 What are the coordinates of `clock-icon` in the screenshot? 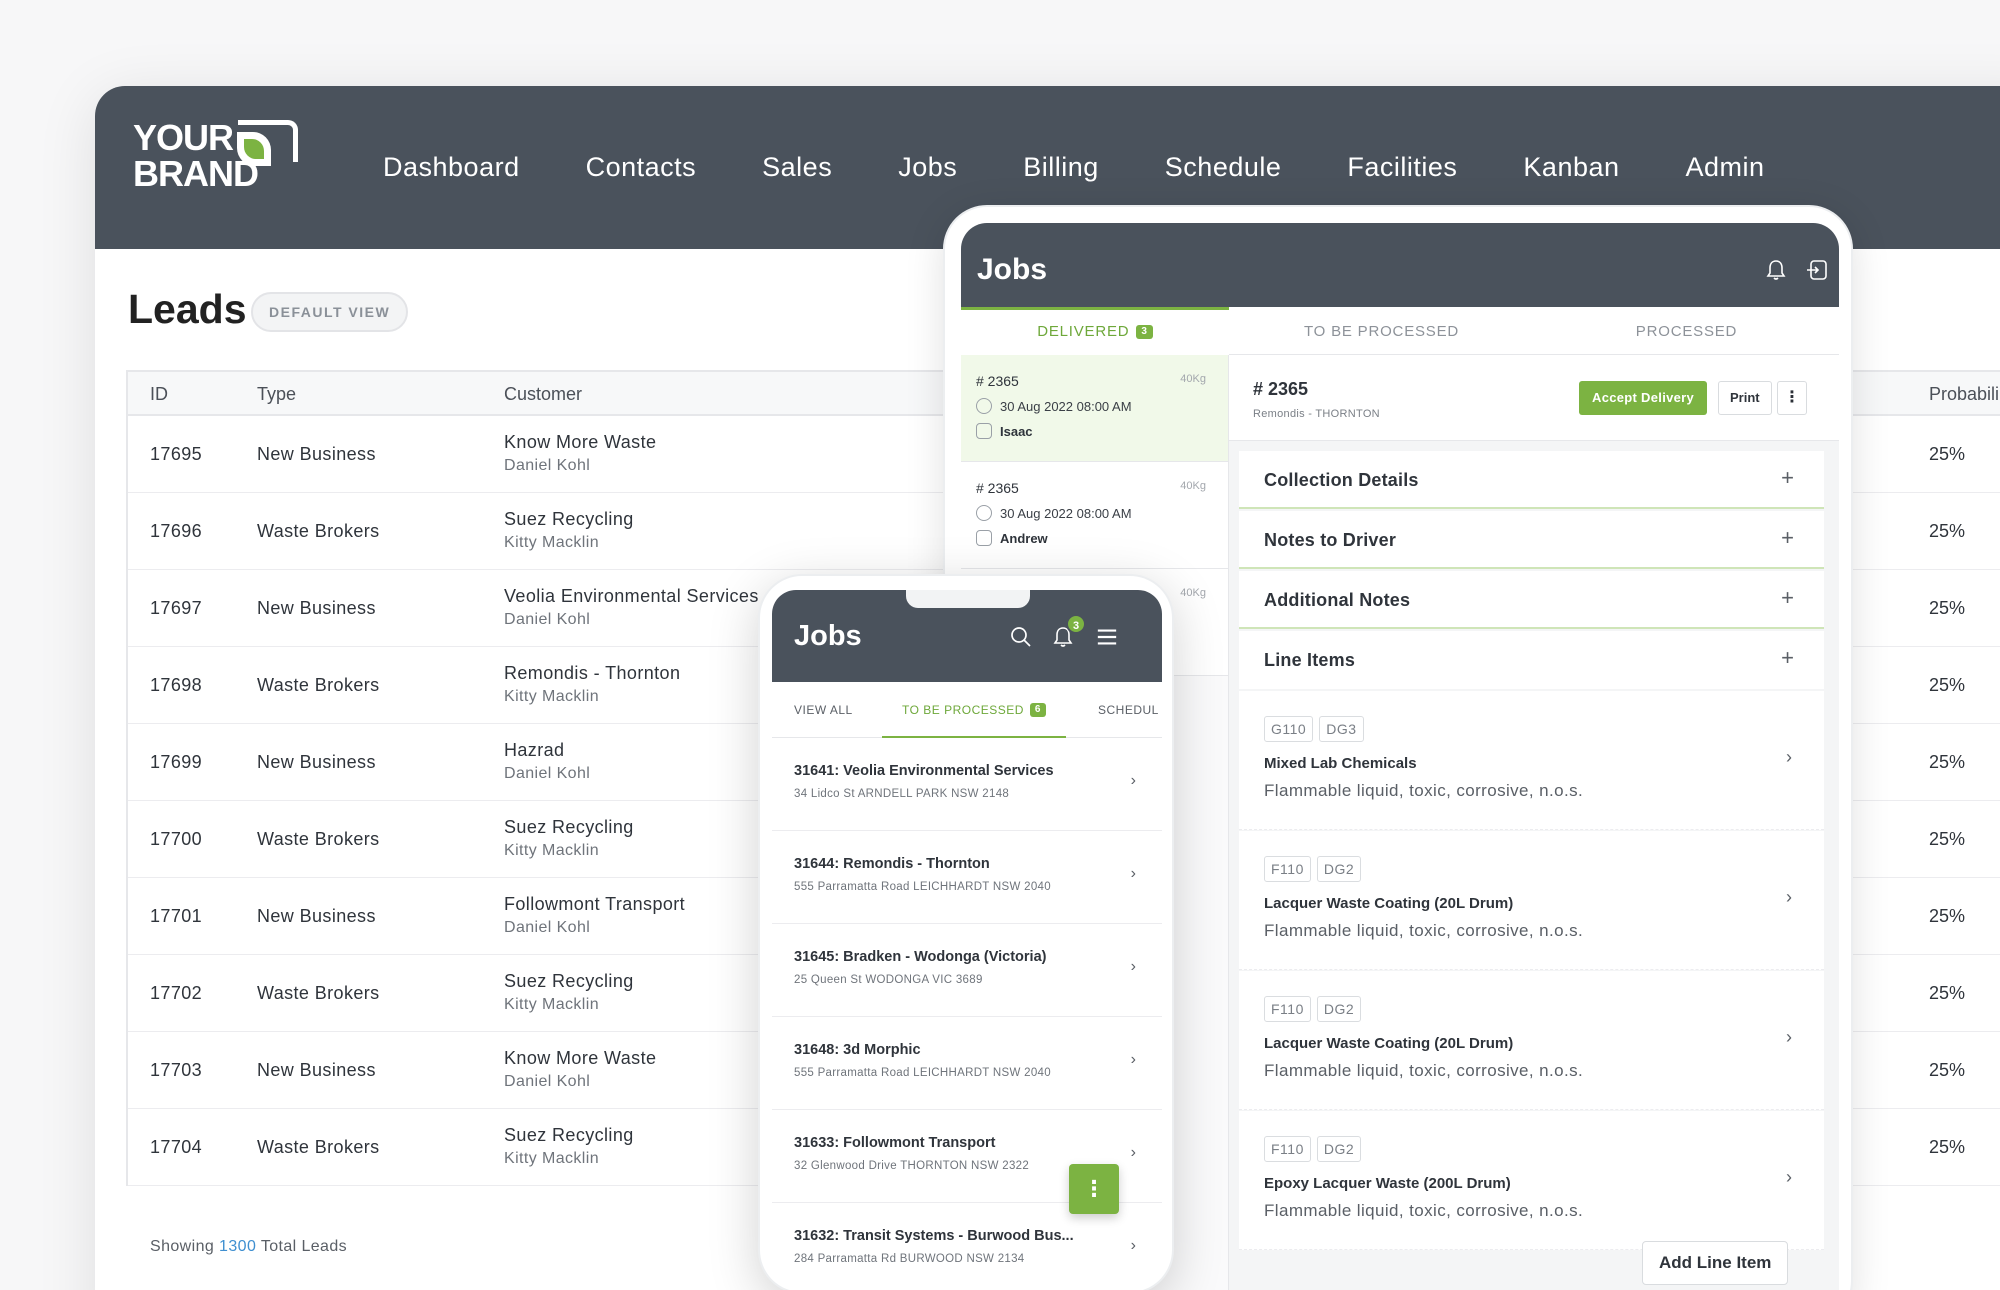 It's located at (984, 406).